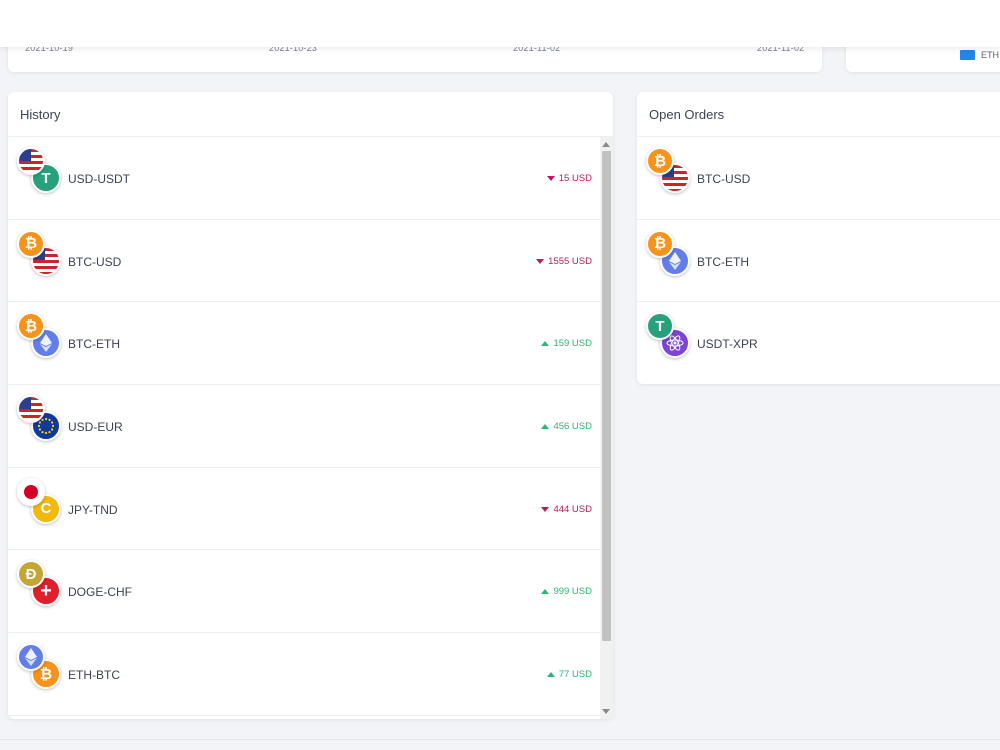  Describe the element at coordinates (304, 509) in the screenshot. I see `history-row: C JPY-TND 444 USD` at that location.